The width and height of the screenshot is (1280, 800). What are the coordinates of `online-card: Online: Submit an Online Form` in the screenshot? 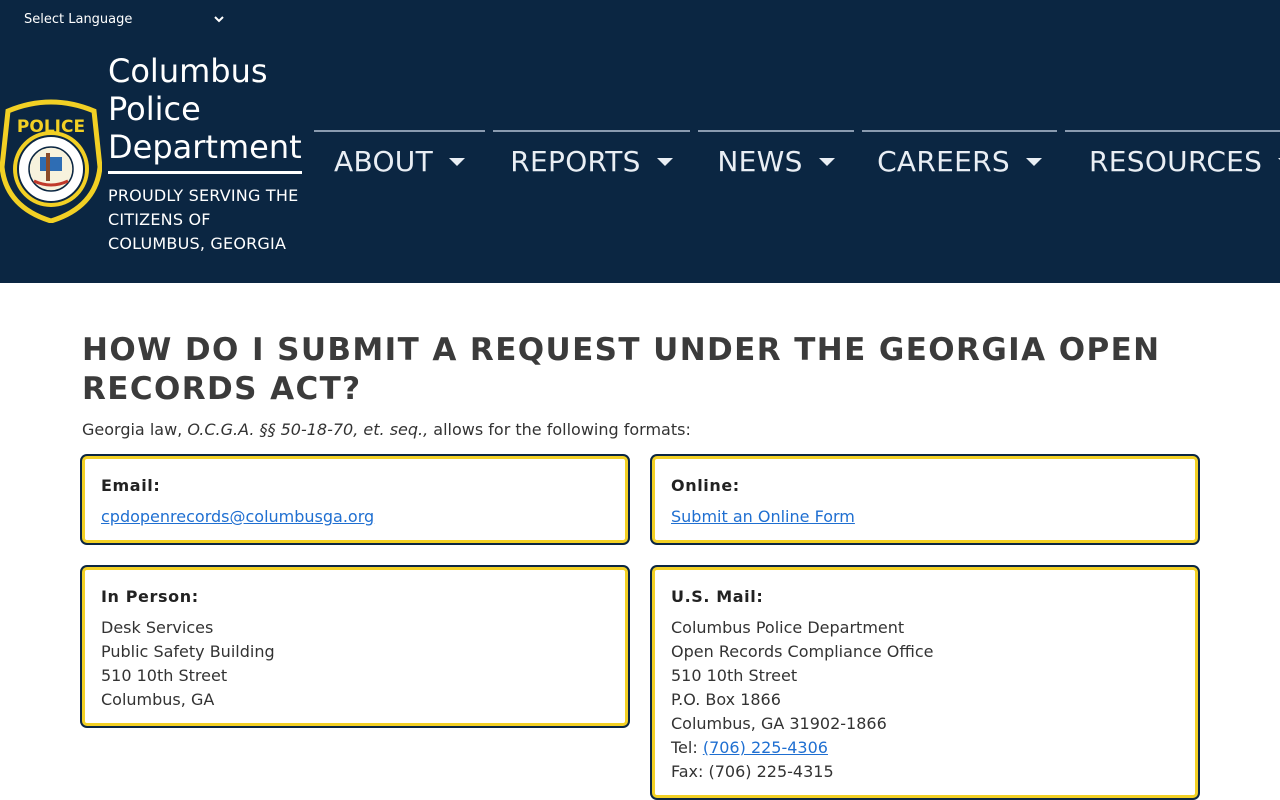 It's located at (925, 499).